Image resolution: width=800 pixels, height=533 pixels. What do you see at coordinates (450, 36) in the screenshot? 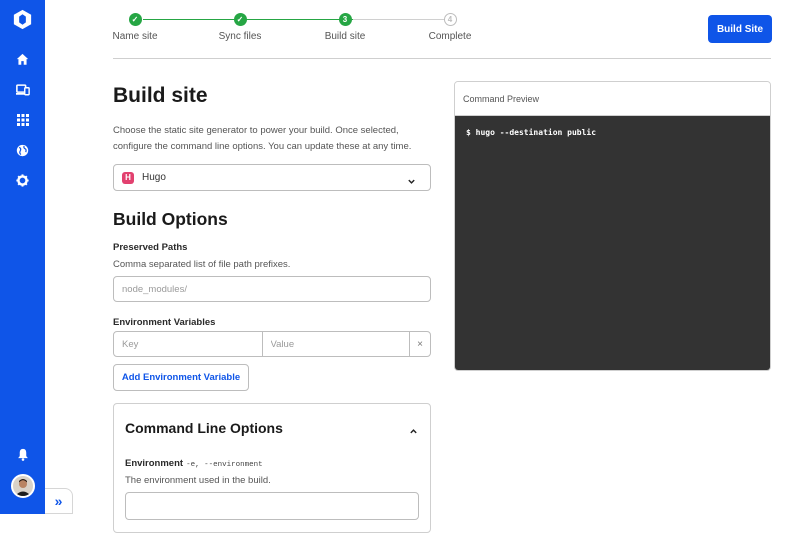
I see `step-label: Complete` at bounding box center [450, 36].